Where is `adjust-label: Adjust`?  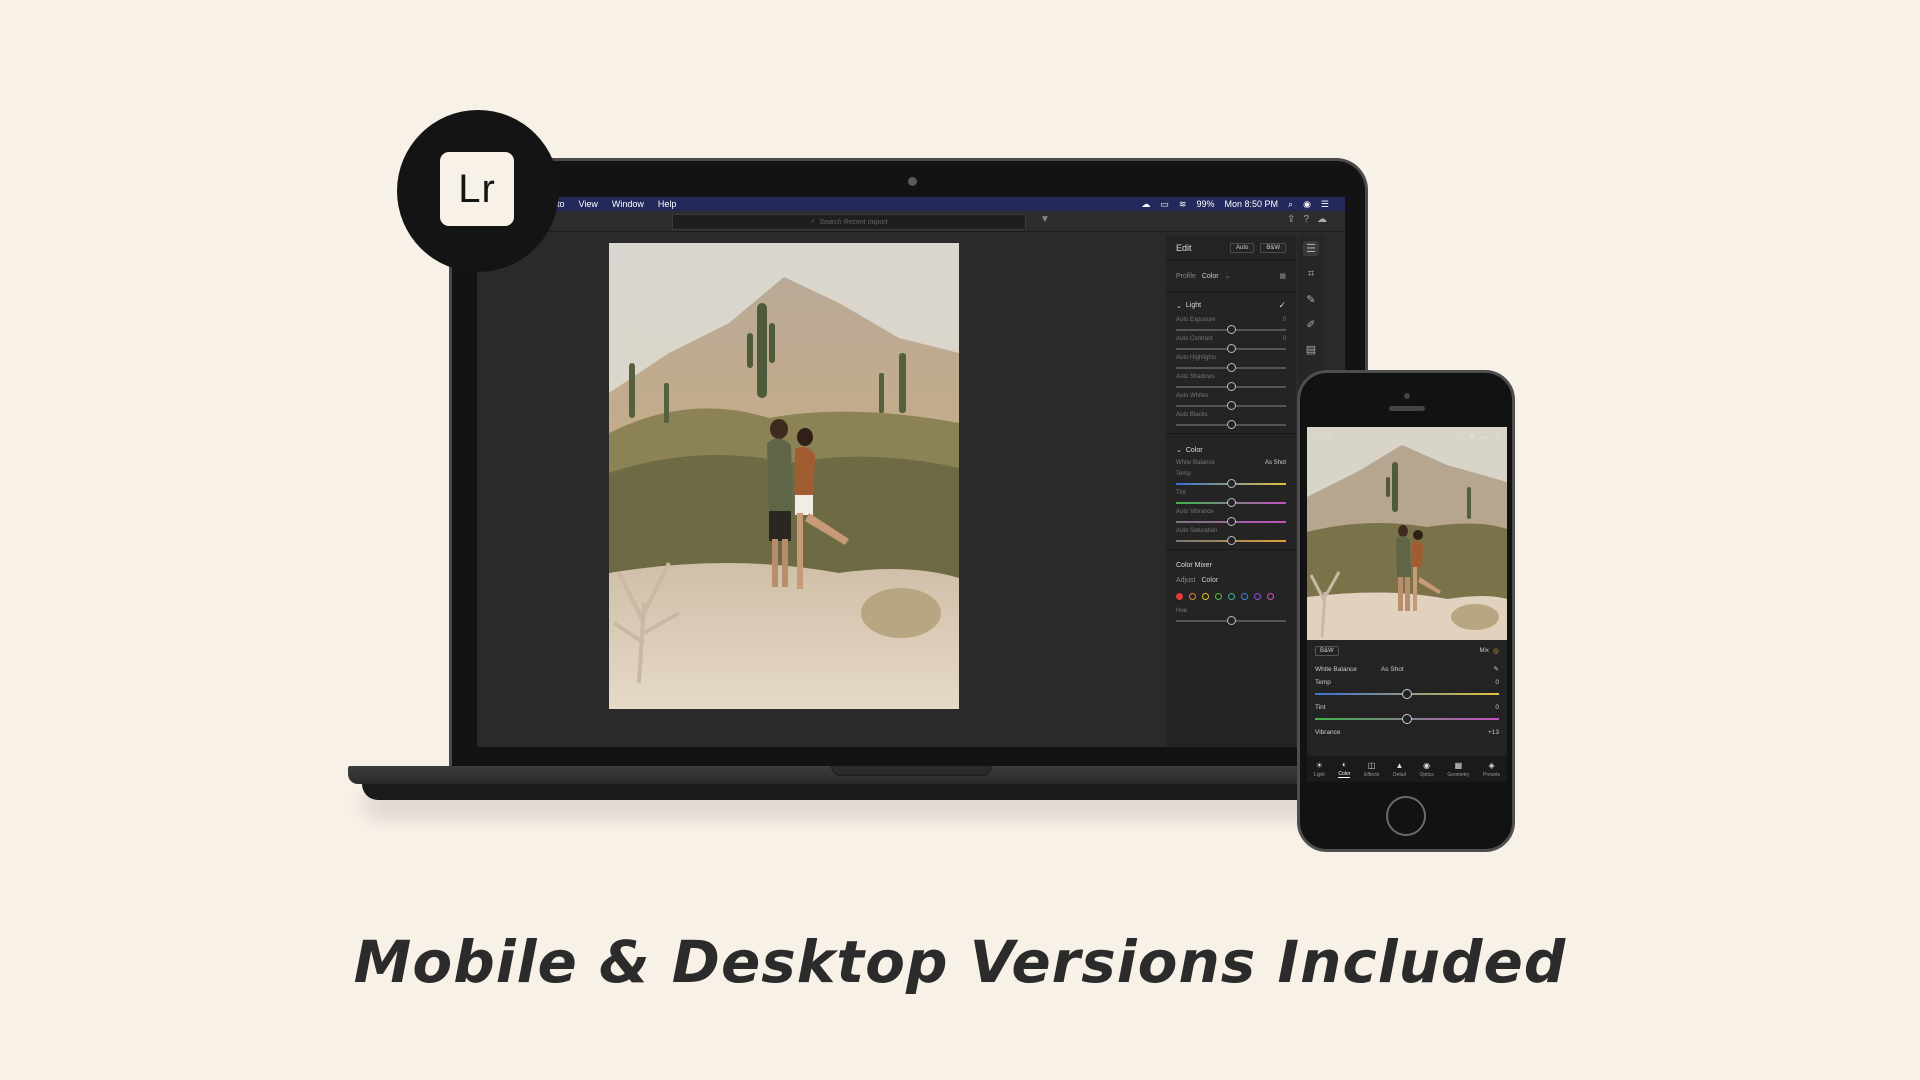
adjust-label: Adjust is located at coordinates (1186, 580).